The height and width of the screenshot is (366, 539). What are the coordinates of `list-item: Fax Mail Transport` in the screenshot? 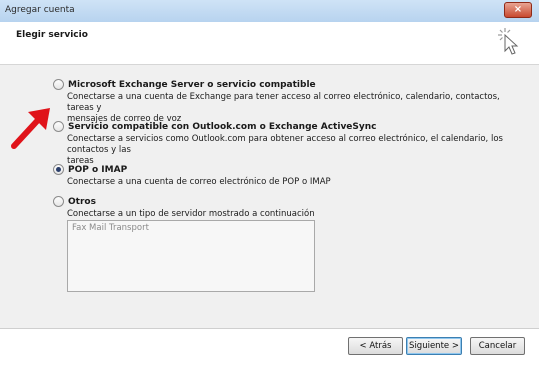 It's located at (110, 228).